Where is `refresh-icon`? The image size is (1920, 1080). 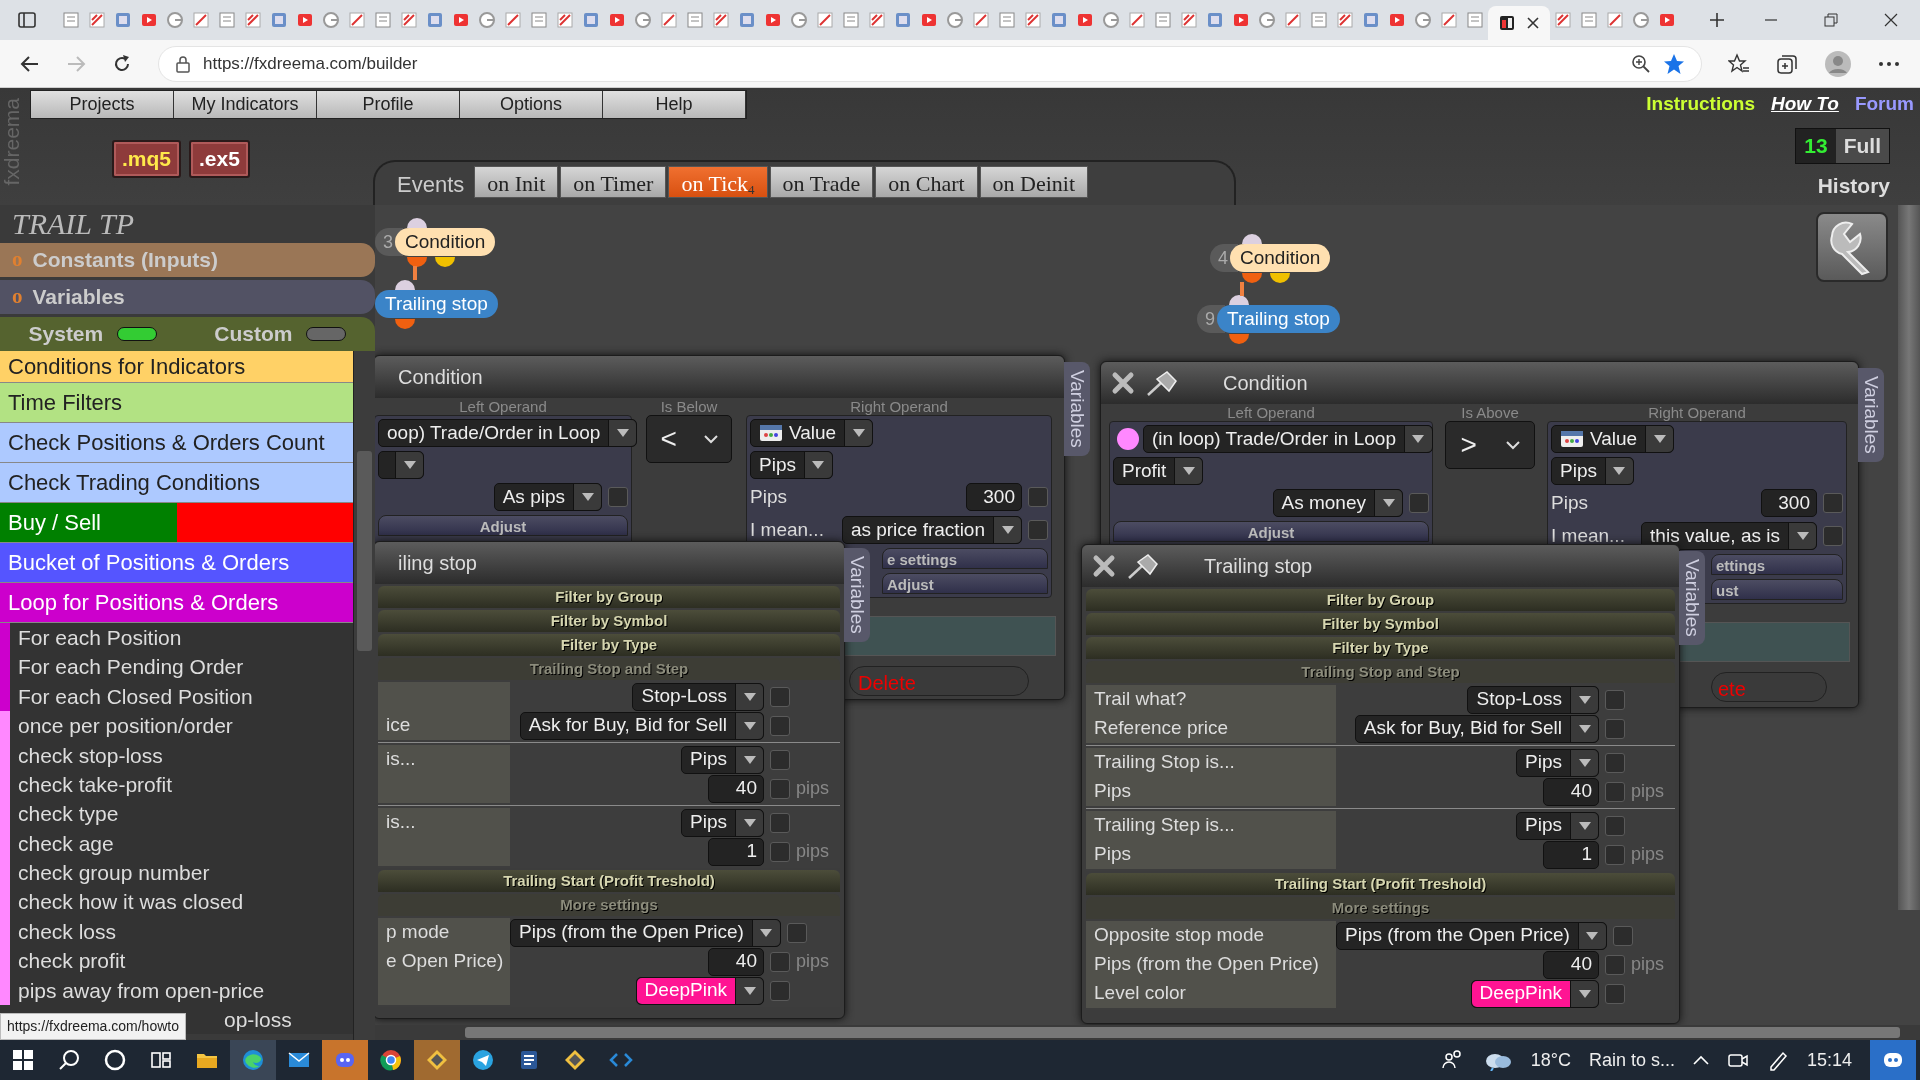 refresh-icon is located at coordinates (122, 63).